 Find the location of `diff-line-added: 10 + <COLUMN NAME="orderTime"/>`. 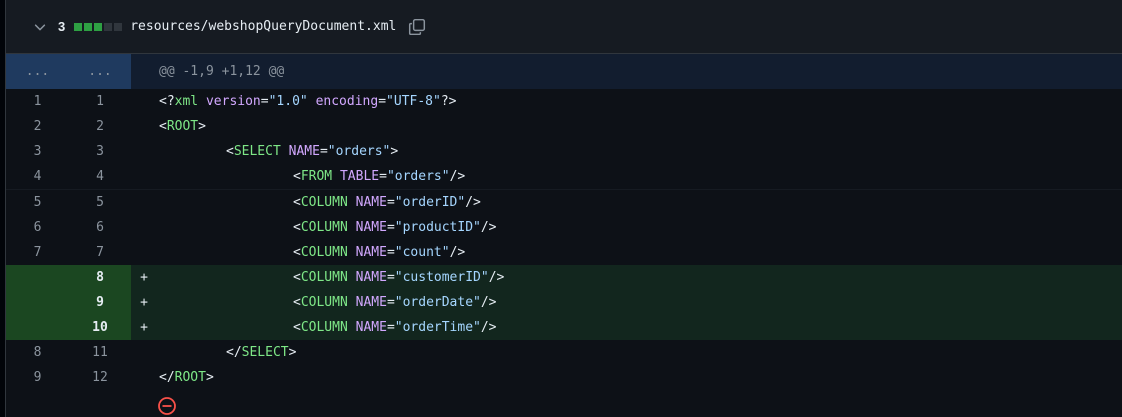

diff-line-added: 10 + <COLUMN NAME="orderTime"/> is located at coordinates (564, 327).